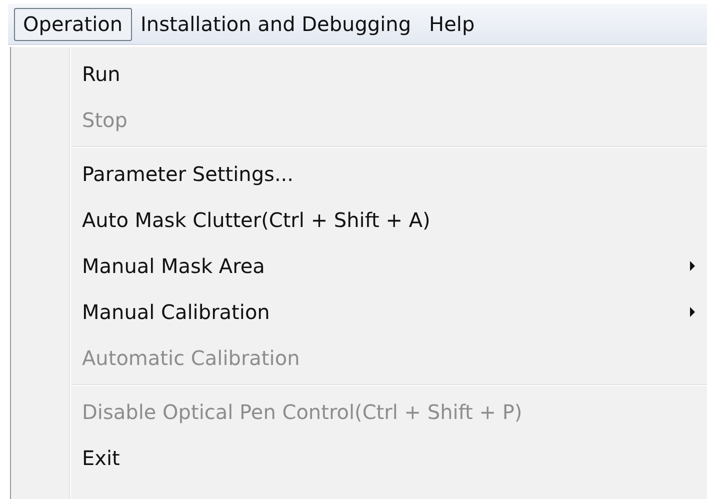 Image resolution: width=707 pixels, height=499 pixels. What do you see at coordinates (359, 312) in the screenshot?
I see `menu-item: Manual Calibration` at bounding box center [359, 312].